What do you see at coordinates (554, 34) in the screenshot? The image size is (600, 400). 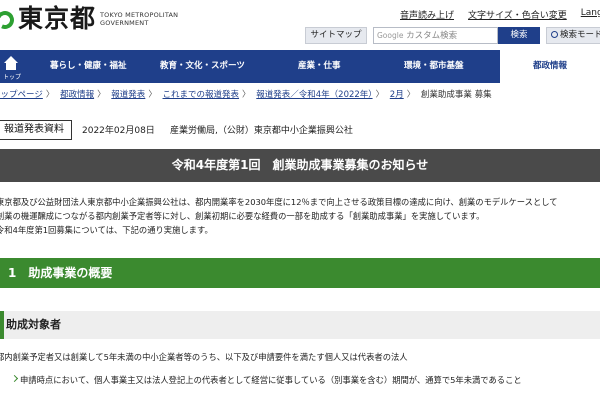 I see `magnifier-icon` at bounding box center [554, 34].